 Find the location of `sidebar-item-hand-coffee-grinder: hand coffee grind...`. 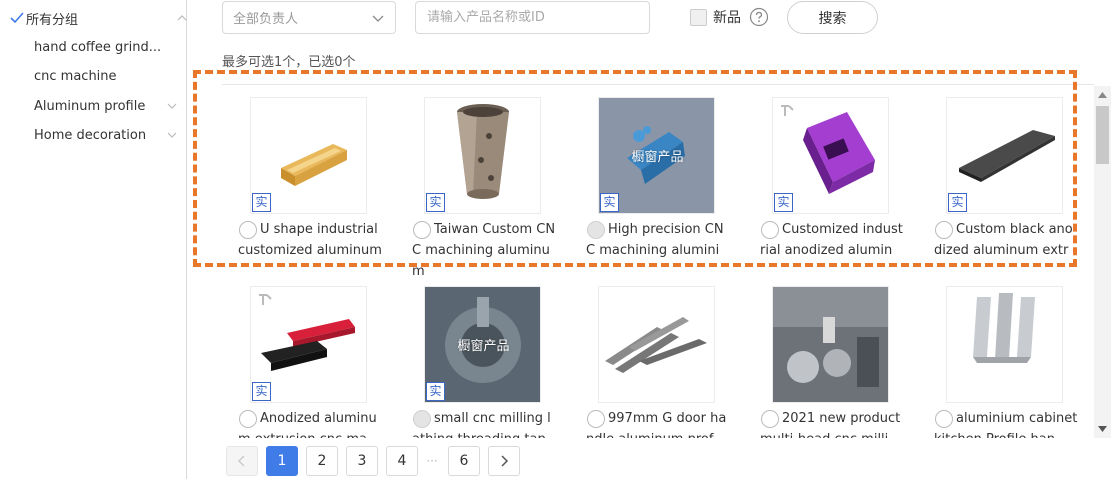

sidebar-item-hand-coffee-grinder: hand coffee grind... is located at coordinates (110, 47).